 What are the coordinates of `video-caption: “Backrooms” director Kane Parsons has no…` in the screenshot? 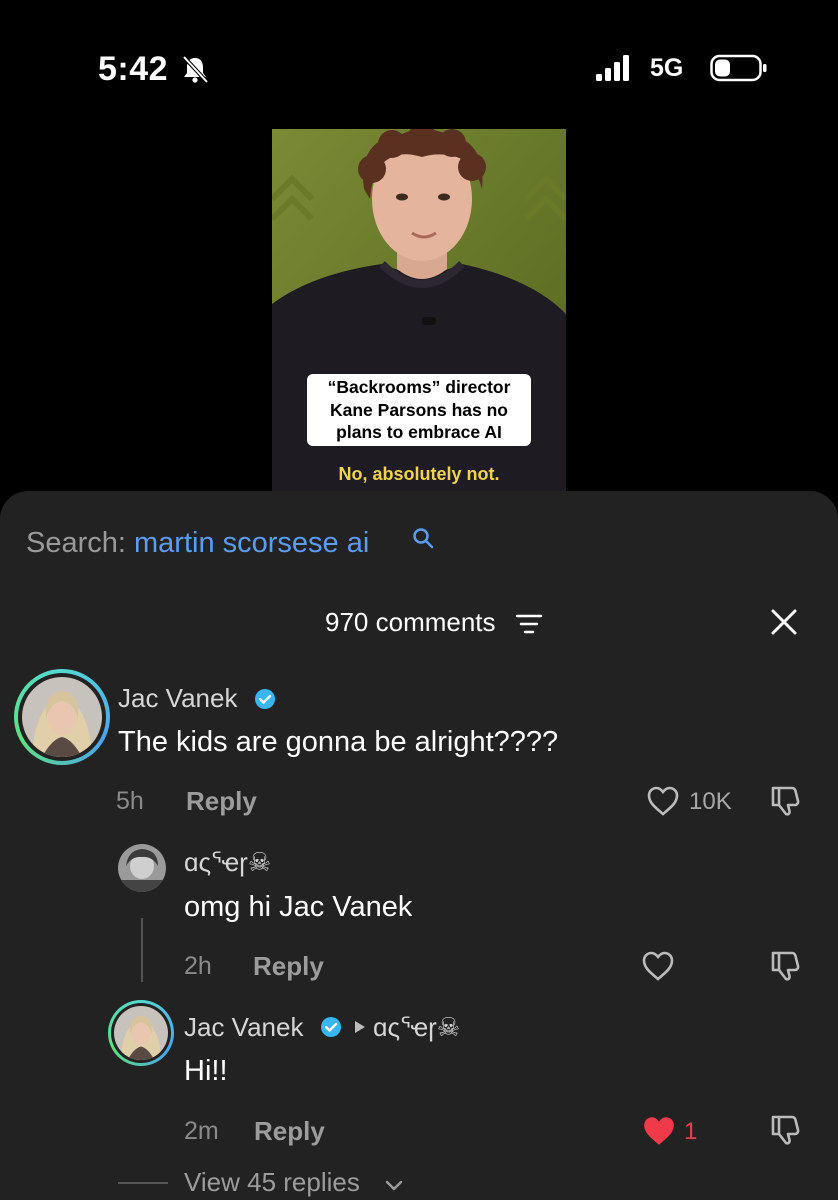 It's located at (419, 410).